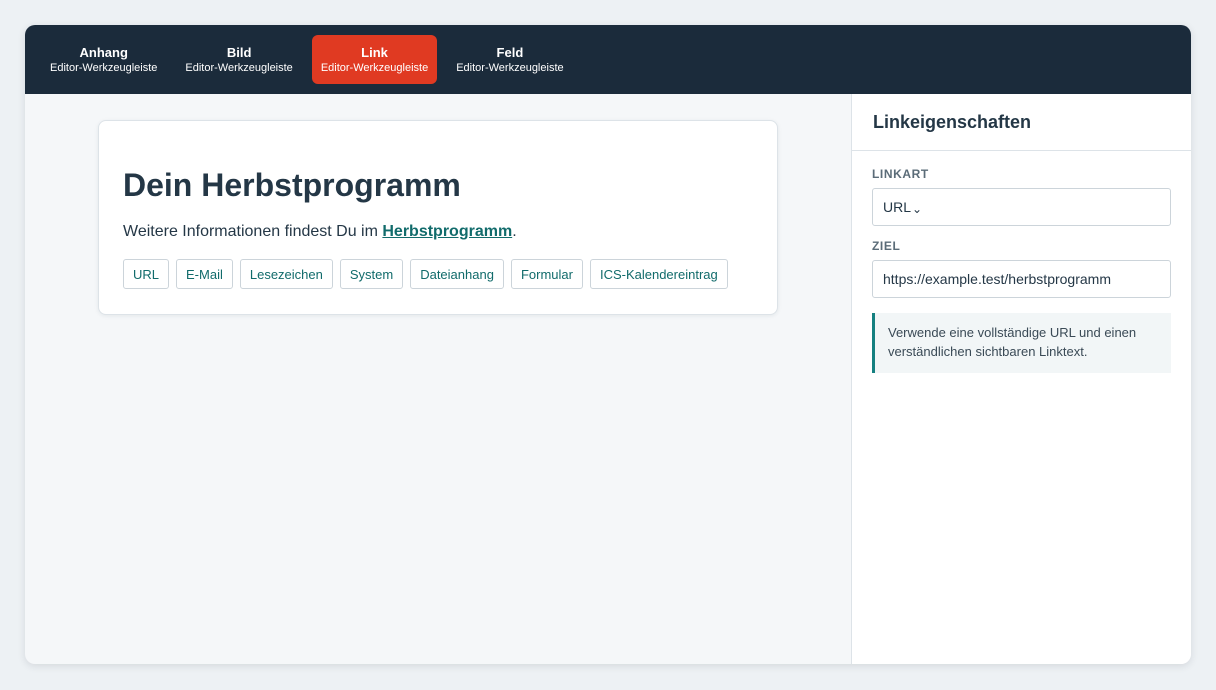  What do you see at coordinates (917, 209) in the screenshot?
I see `chevron-down-icon: ⌄` at bounding box center [917, 209].